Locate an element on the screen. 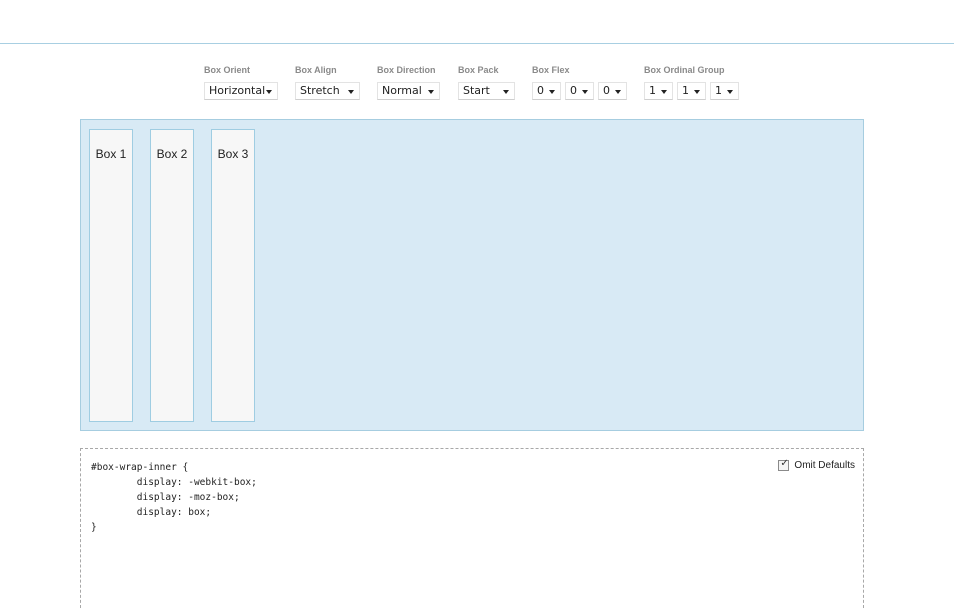 This screenshot has width=954, height=608. box-ordinal-group-control: Box Ordinal Group 1 1 1 is located at coordinates (691, 82).